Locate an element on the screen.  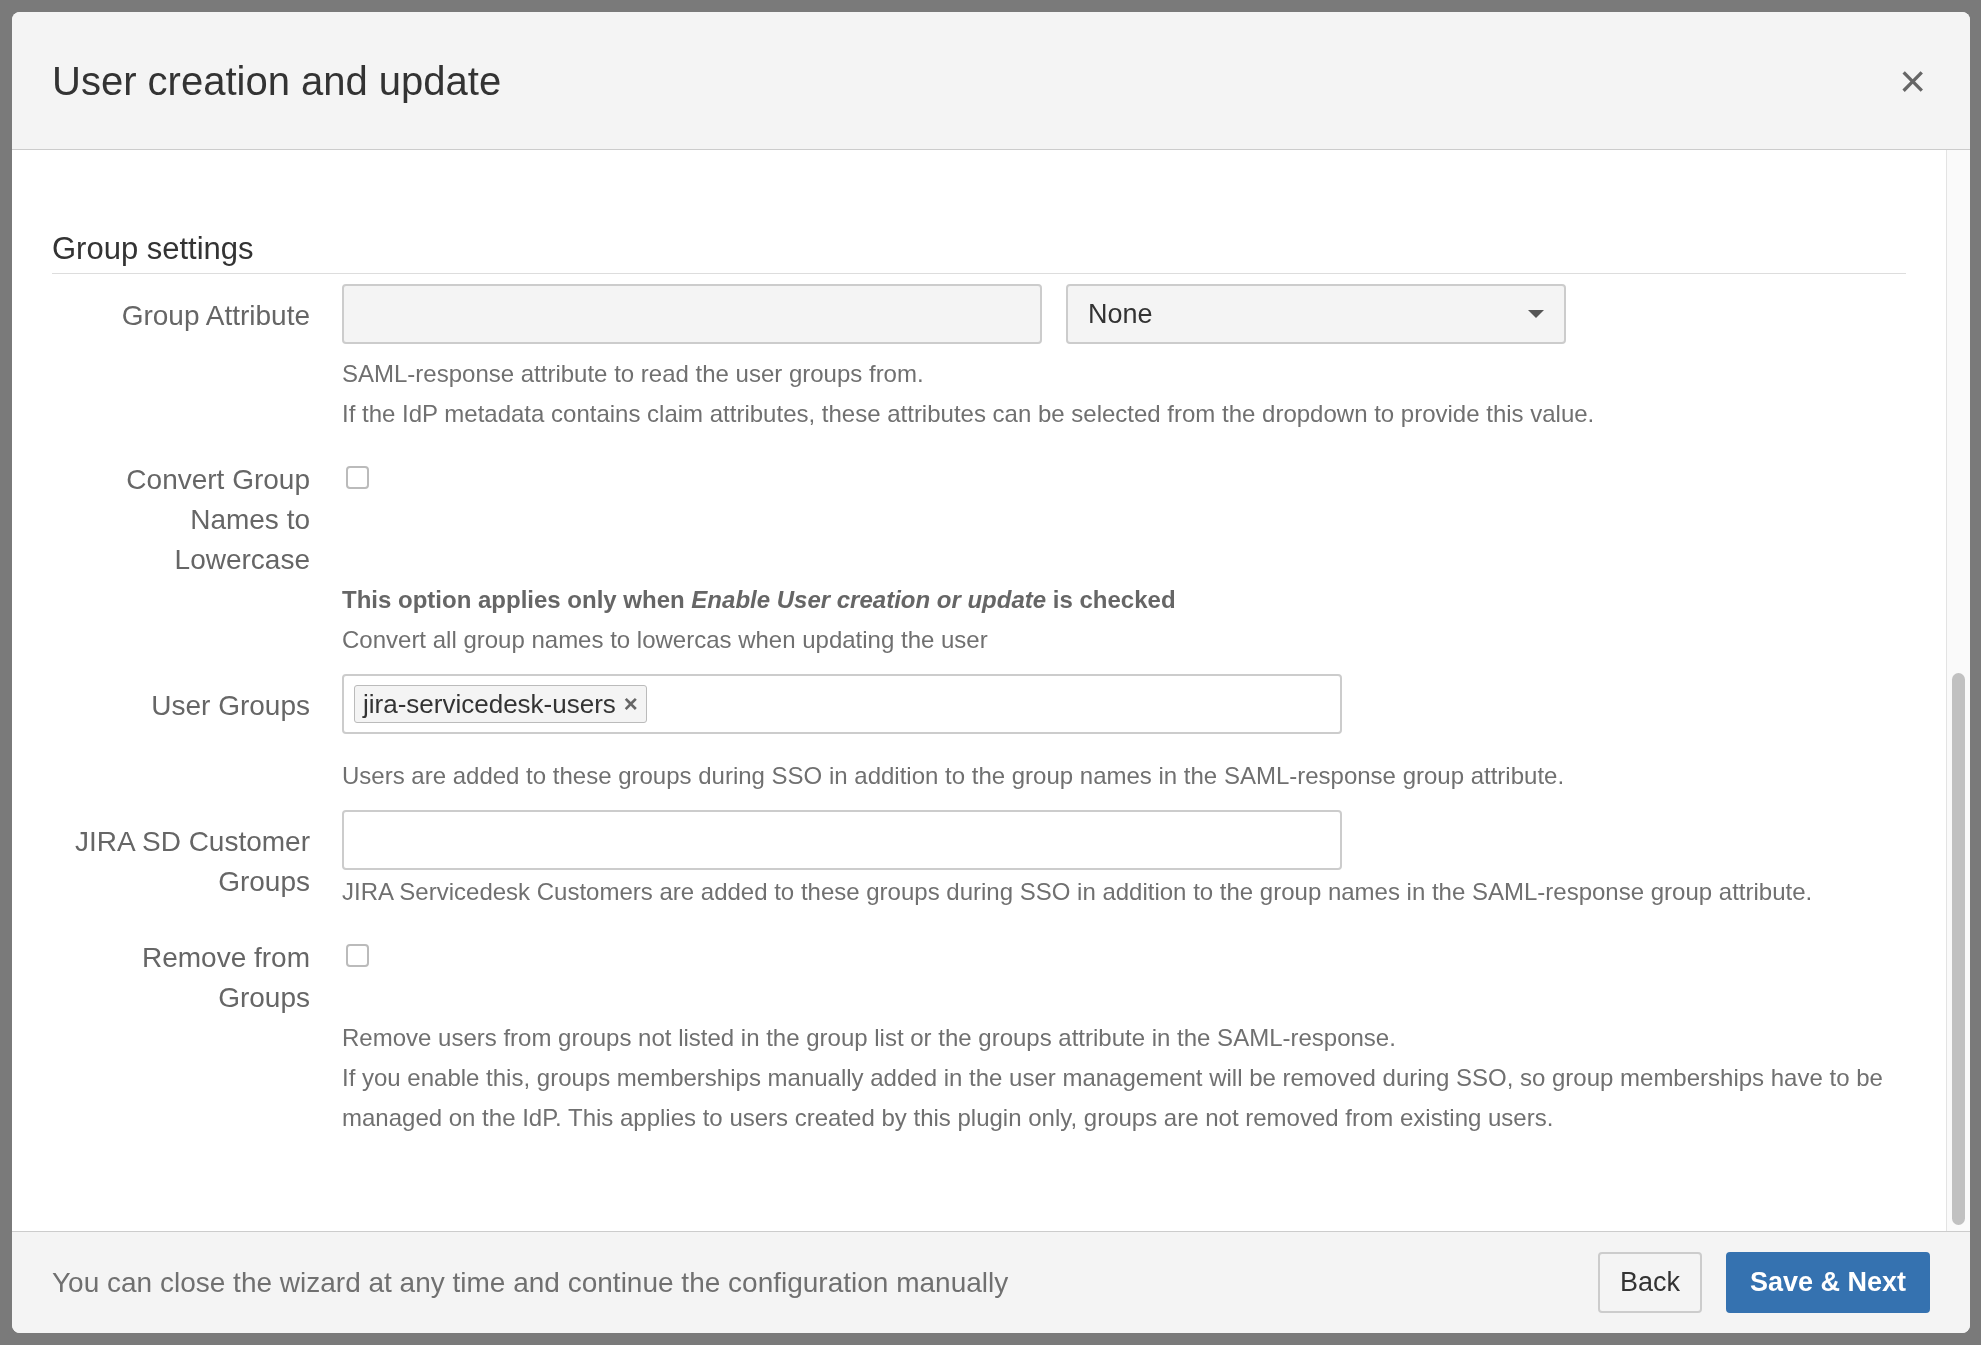
caret-icon is located at coordinates (1536, 314).